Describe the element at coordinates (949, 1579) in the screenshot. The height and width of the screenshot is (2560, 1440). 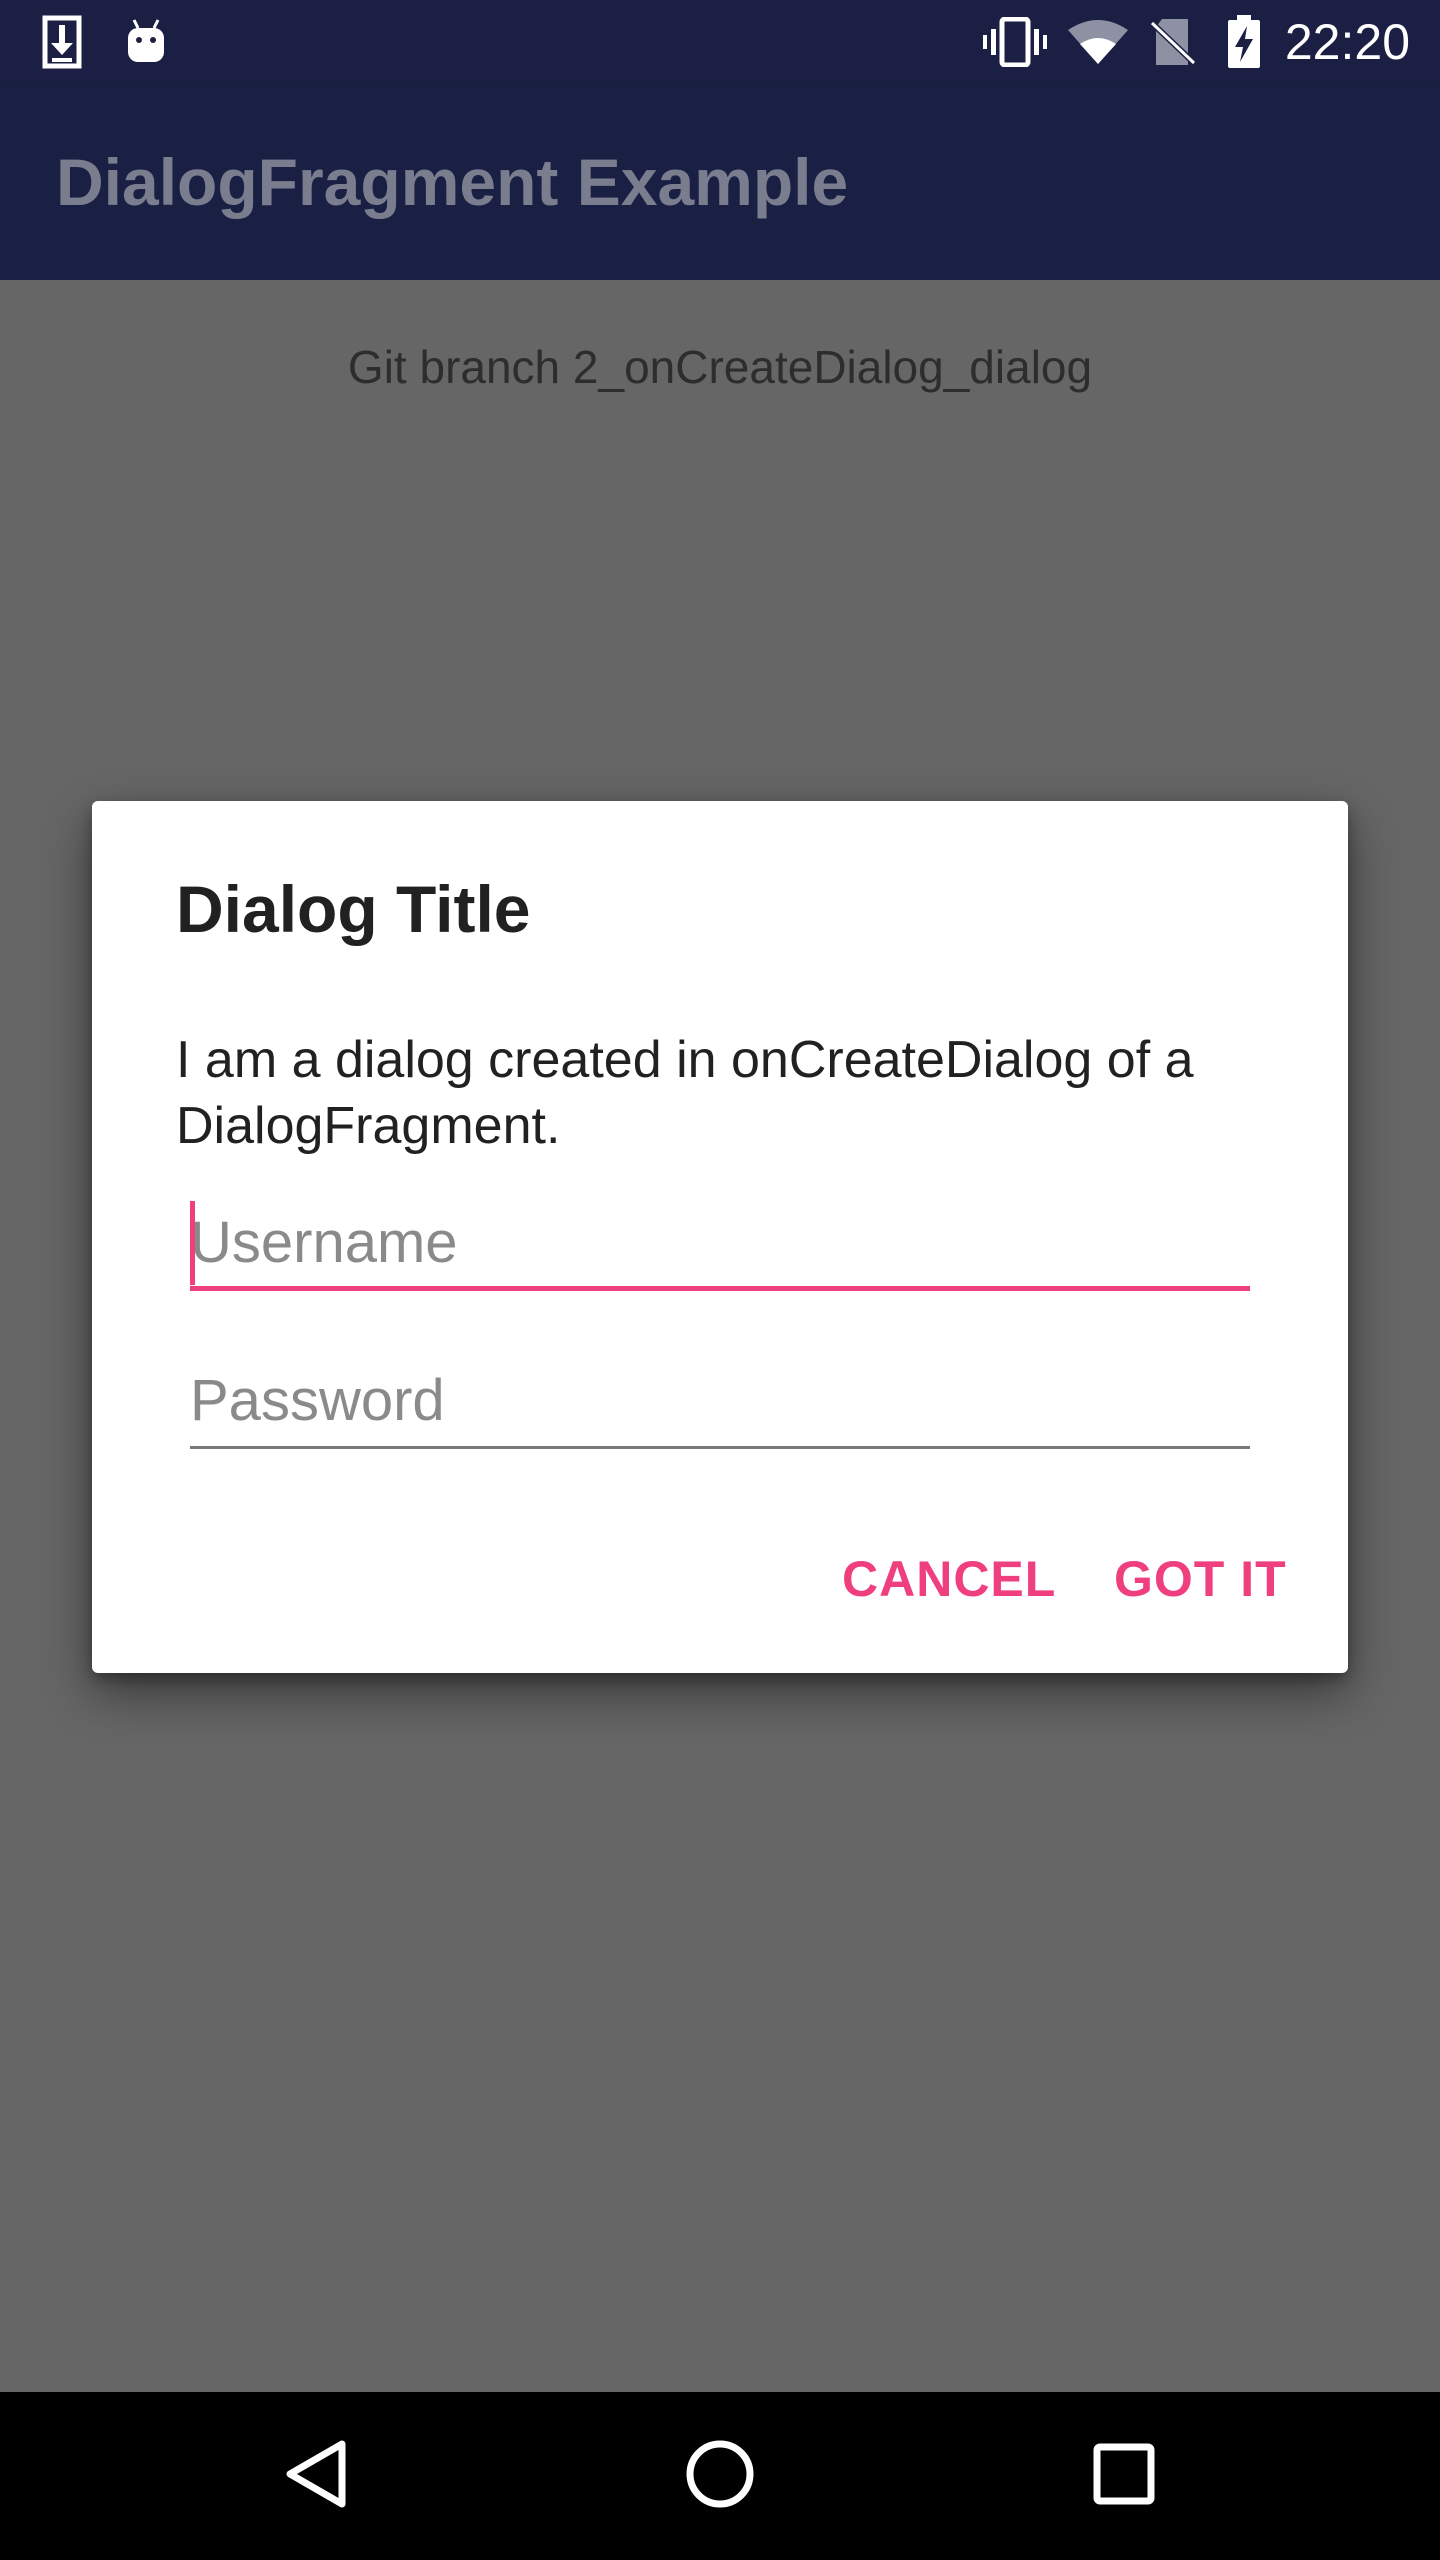
I see `cancel-button: CANCEL` at that location.